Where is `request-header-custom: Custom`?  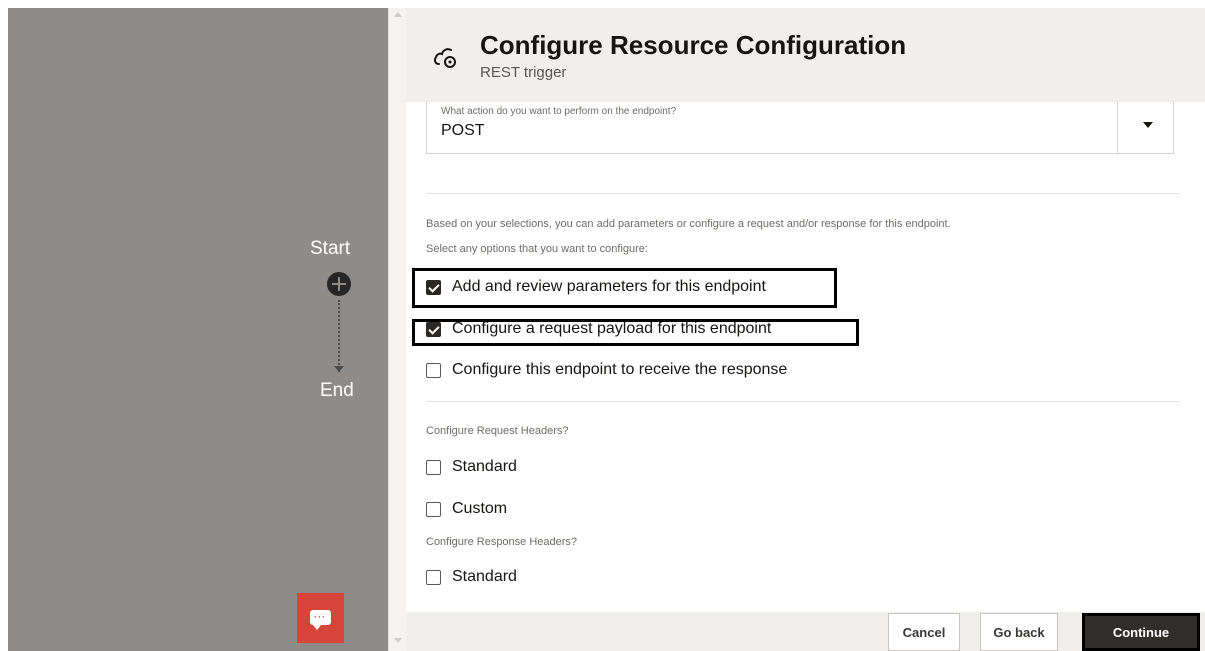 request-header-custom: Custom is located at coordinates (466, 509).